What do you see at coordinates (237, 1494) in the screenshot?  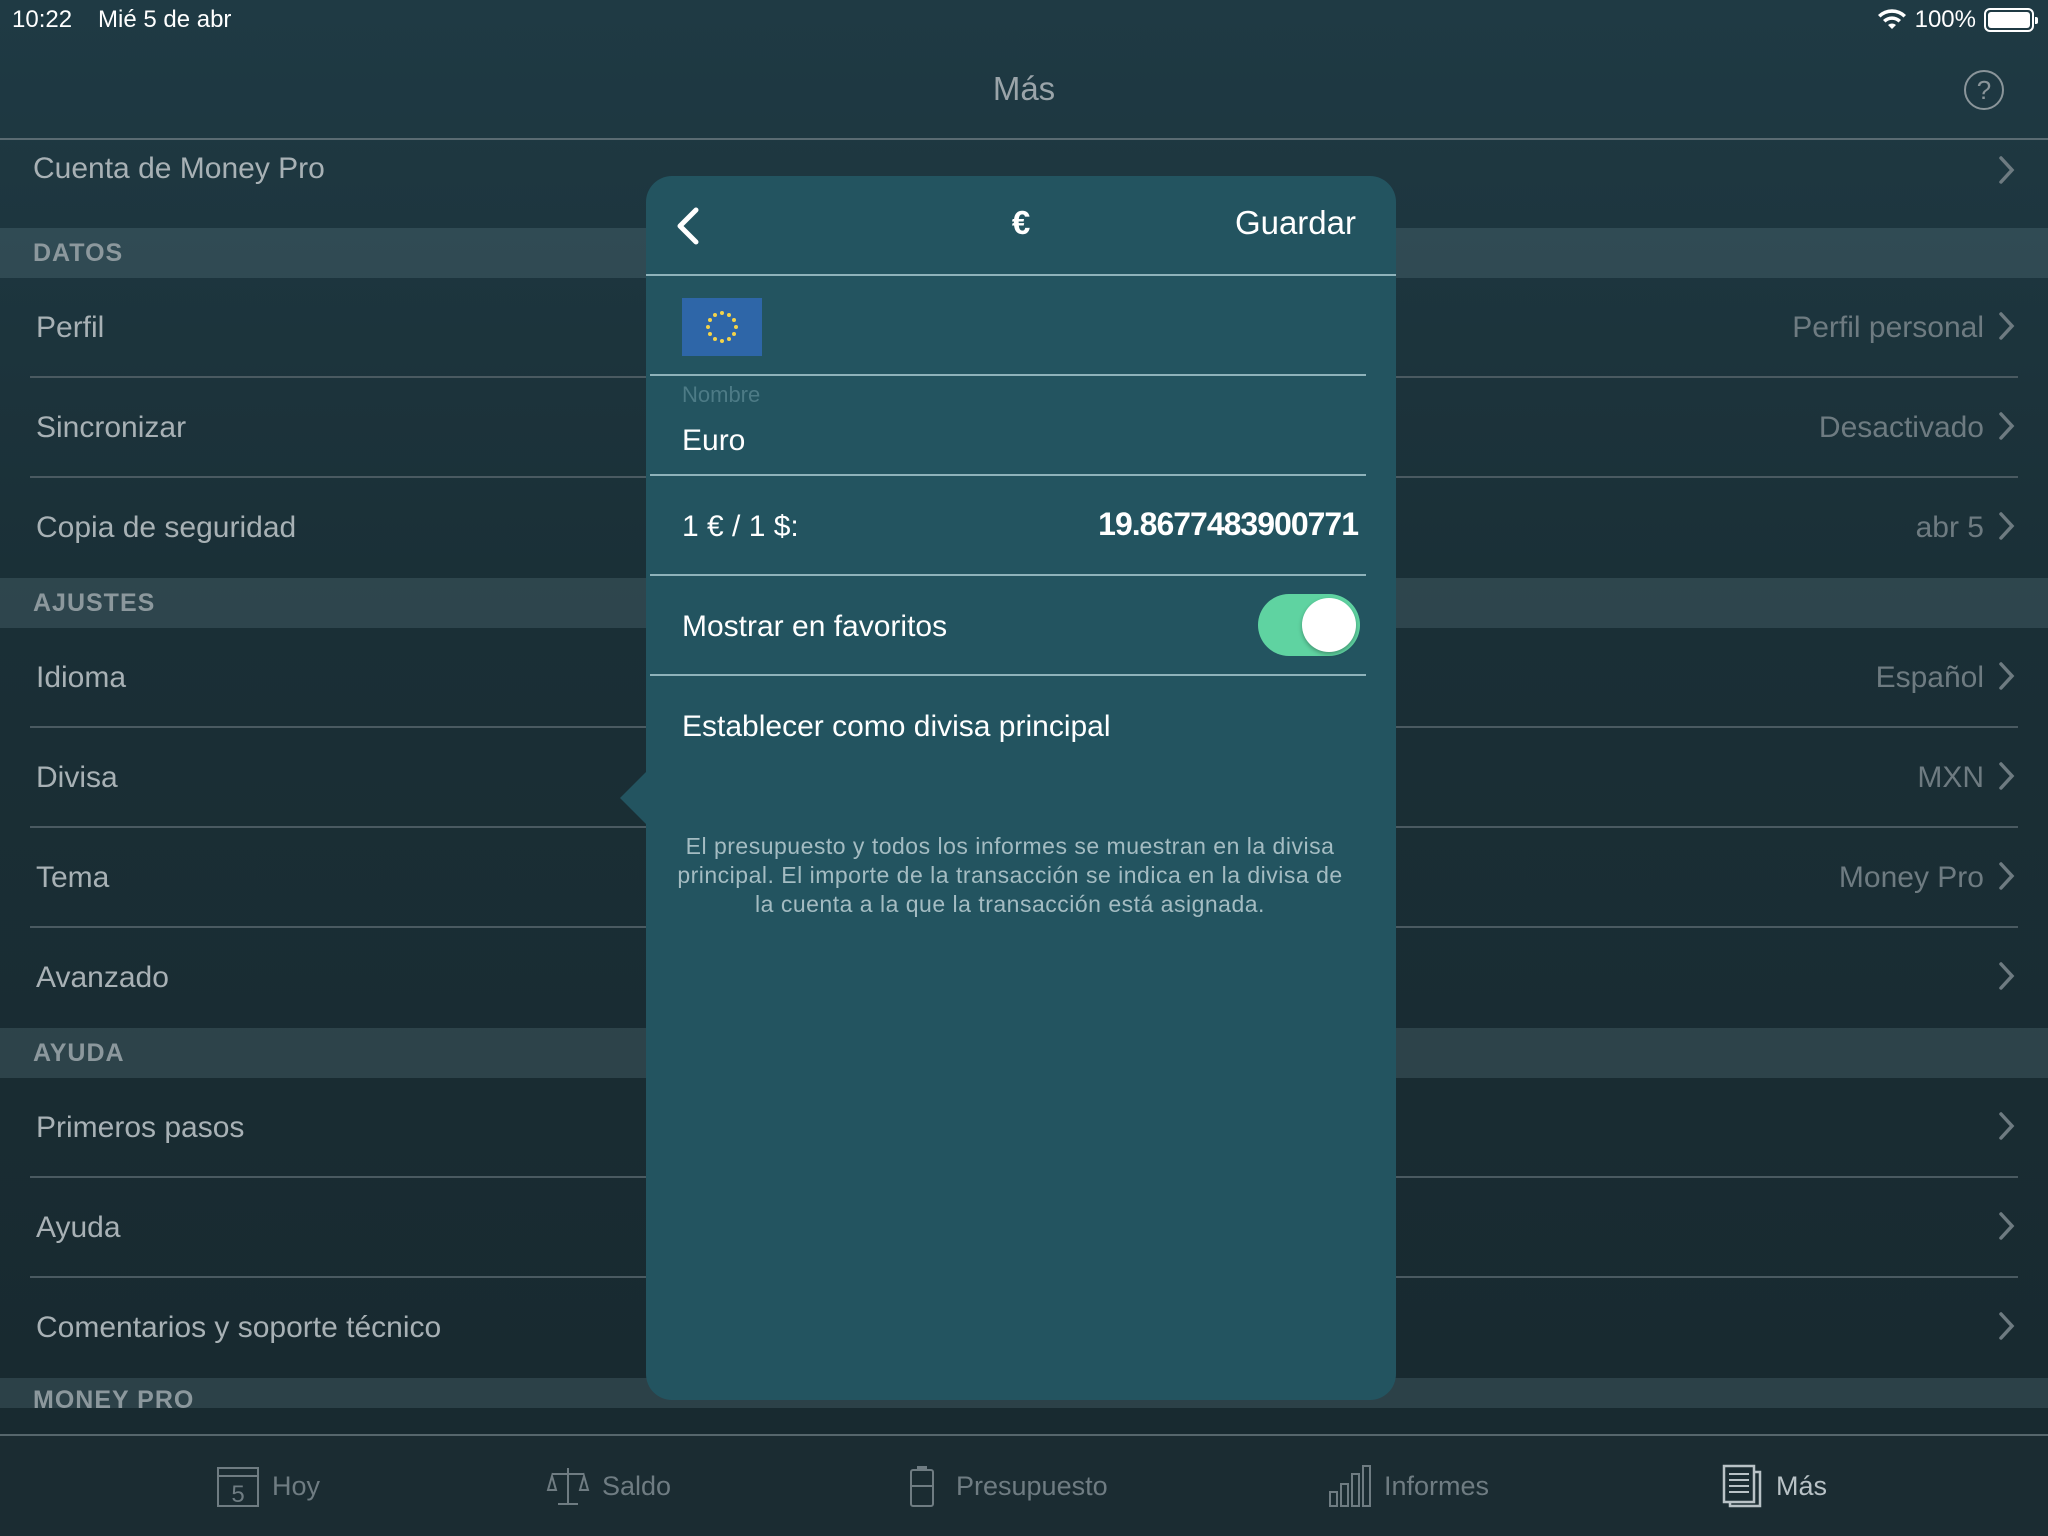 I see `calendar-day: 5` at bounding box center [237, 1494].